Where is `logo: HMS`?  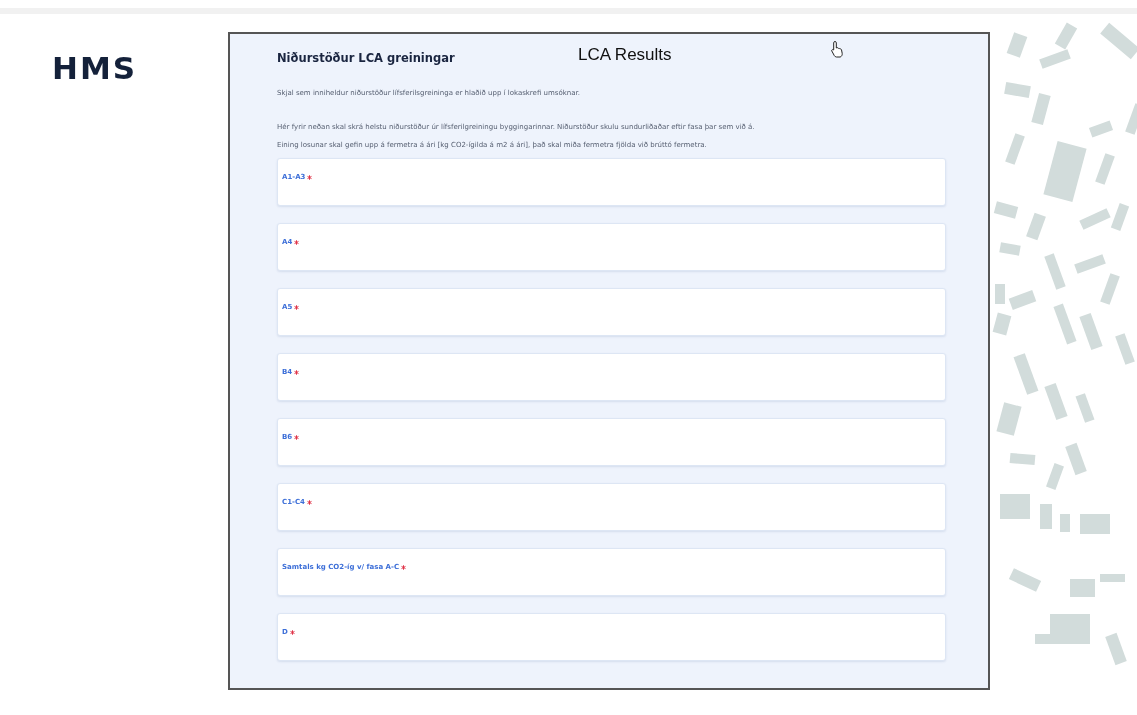 logo: HMS is located at coordinates (95, 68).